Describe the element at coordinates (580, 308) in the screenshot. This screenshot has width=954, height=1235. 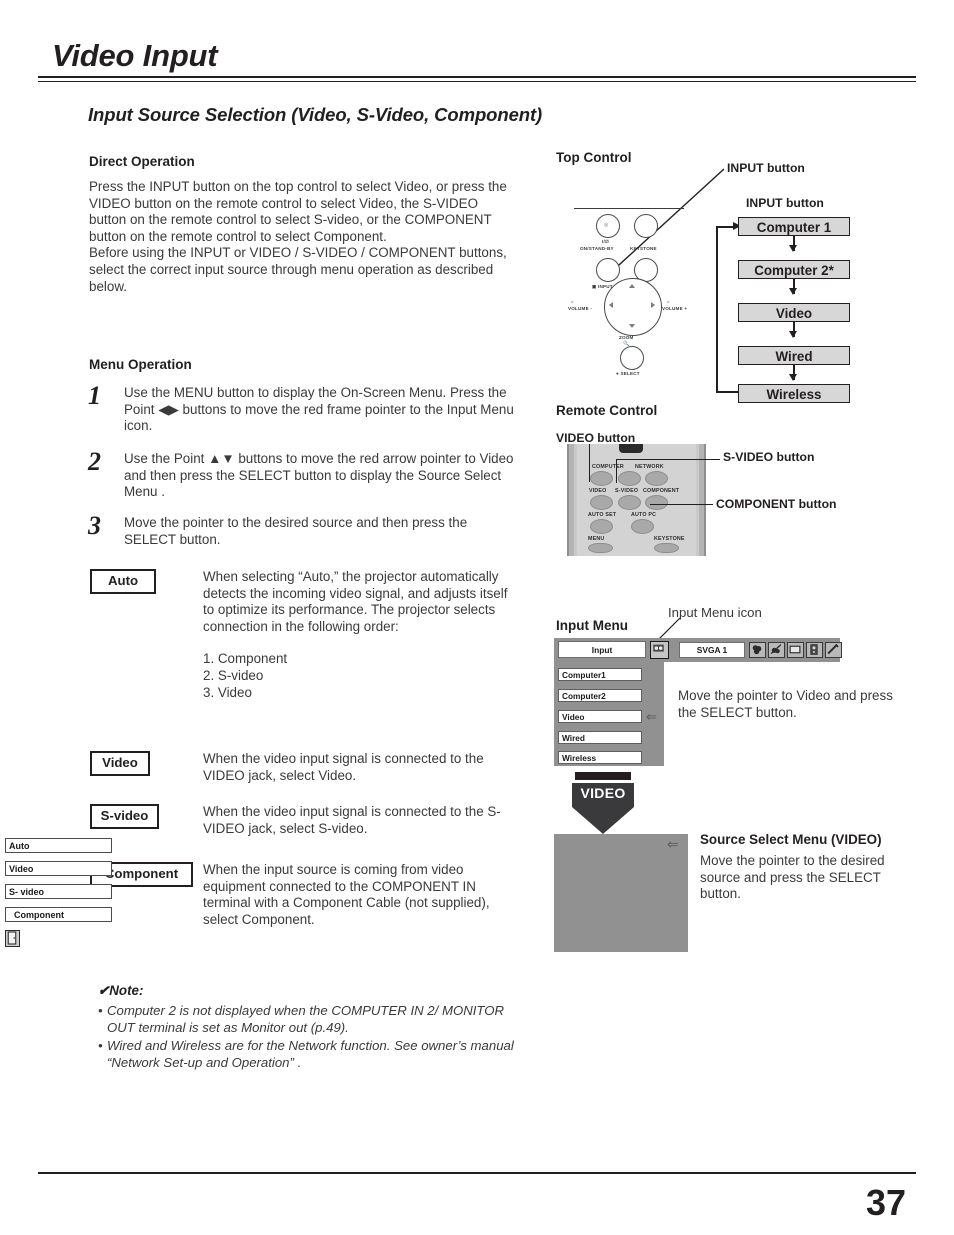
I see `label-volume-minus-text: VOLUME -` at that location.